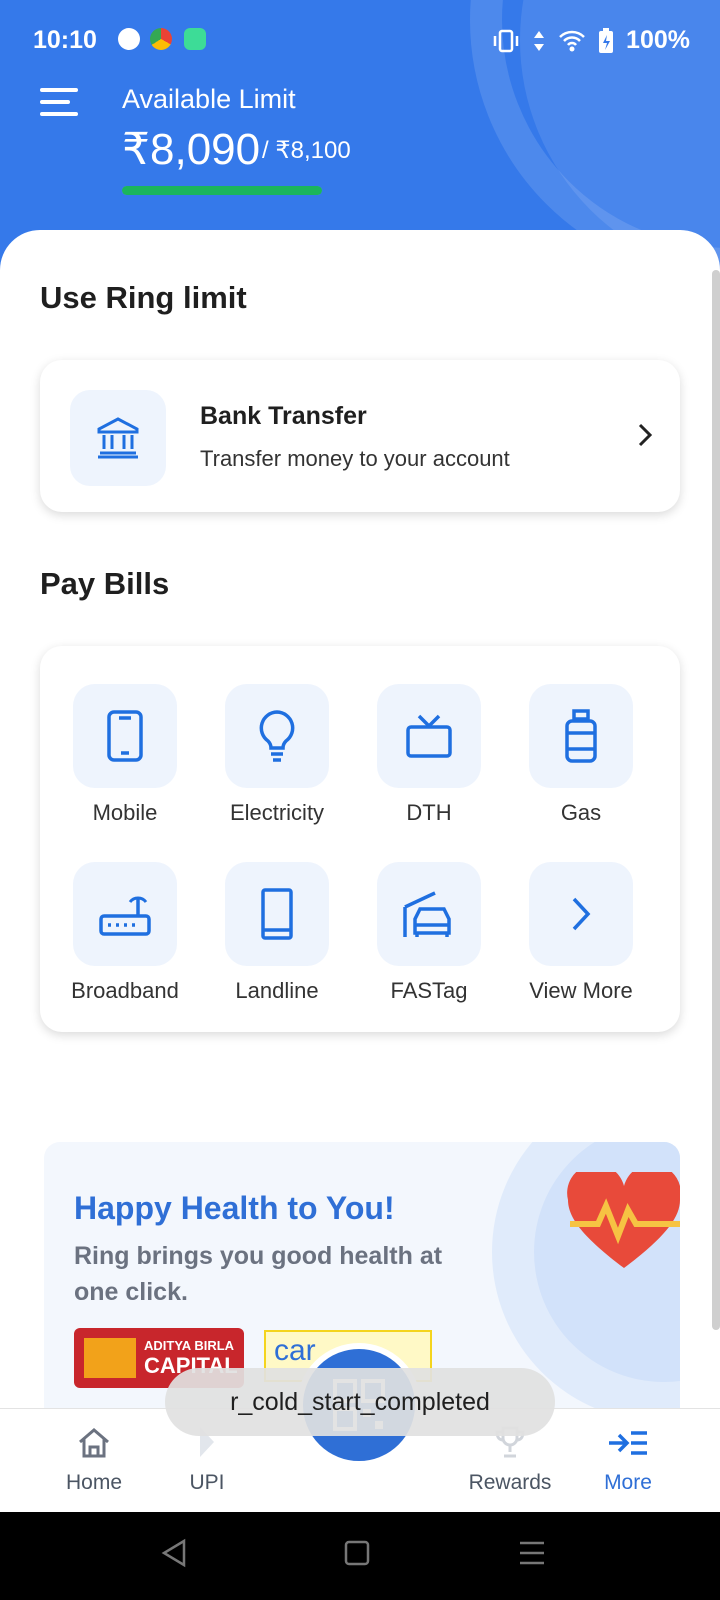 This screenshot has height=1600, width=720. I want to click on banner-title: Happy Health to You!, so click(234, 1208).